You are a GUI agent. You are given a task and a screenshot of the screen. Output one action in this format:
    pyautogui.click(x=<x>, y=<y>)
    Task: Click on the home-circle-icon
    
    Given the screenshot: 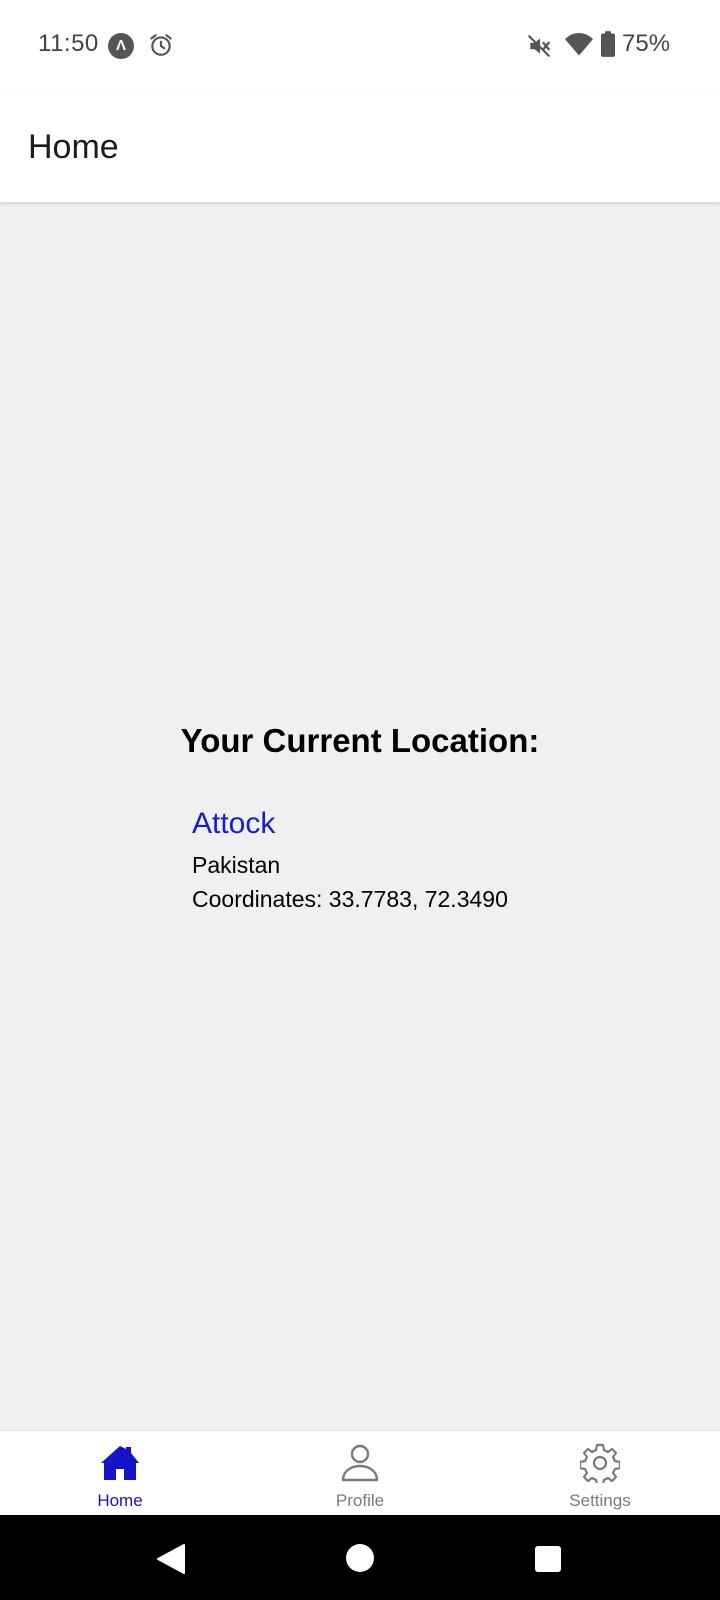 What is the action you would take?
    pyautogui.click(x=360, y=1558)
    